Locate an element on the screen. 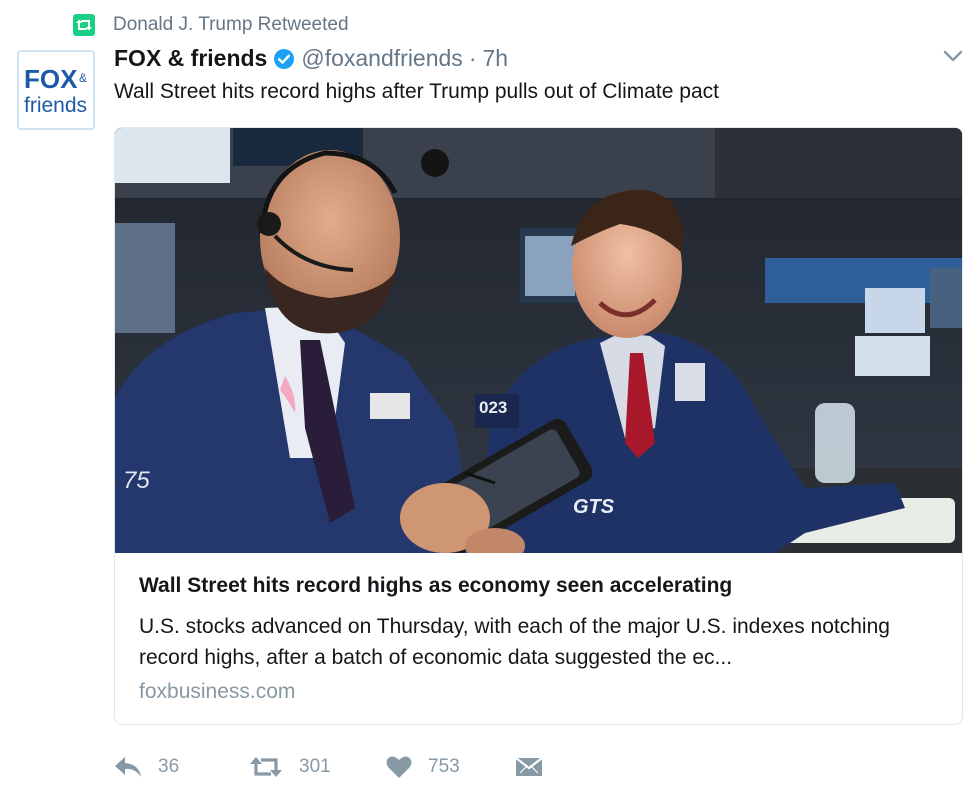  retweet-context-text: Donald J. Trump Retweeted is located at coordinates (231, 24).